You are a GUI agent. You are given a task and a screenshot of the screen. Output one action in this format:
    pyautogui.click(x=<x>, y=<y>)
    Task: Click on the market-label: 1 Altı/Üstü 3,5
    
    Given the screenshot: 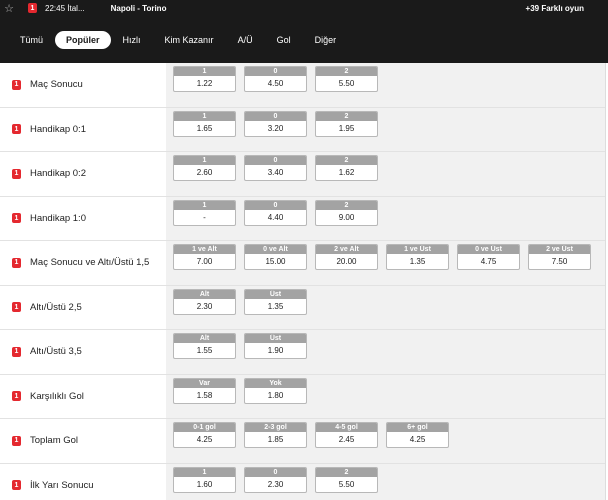 What is the action you would take?
    pyautogui.click(x=83, y=352)
    